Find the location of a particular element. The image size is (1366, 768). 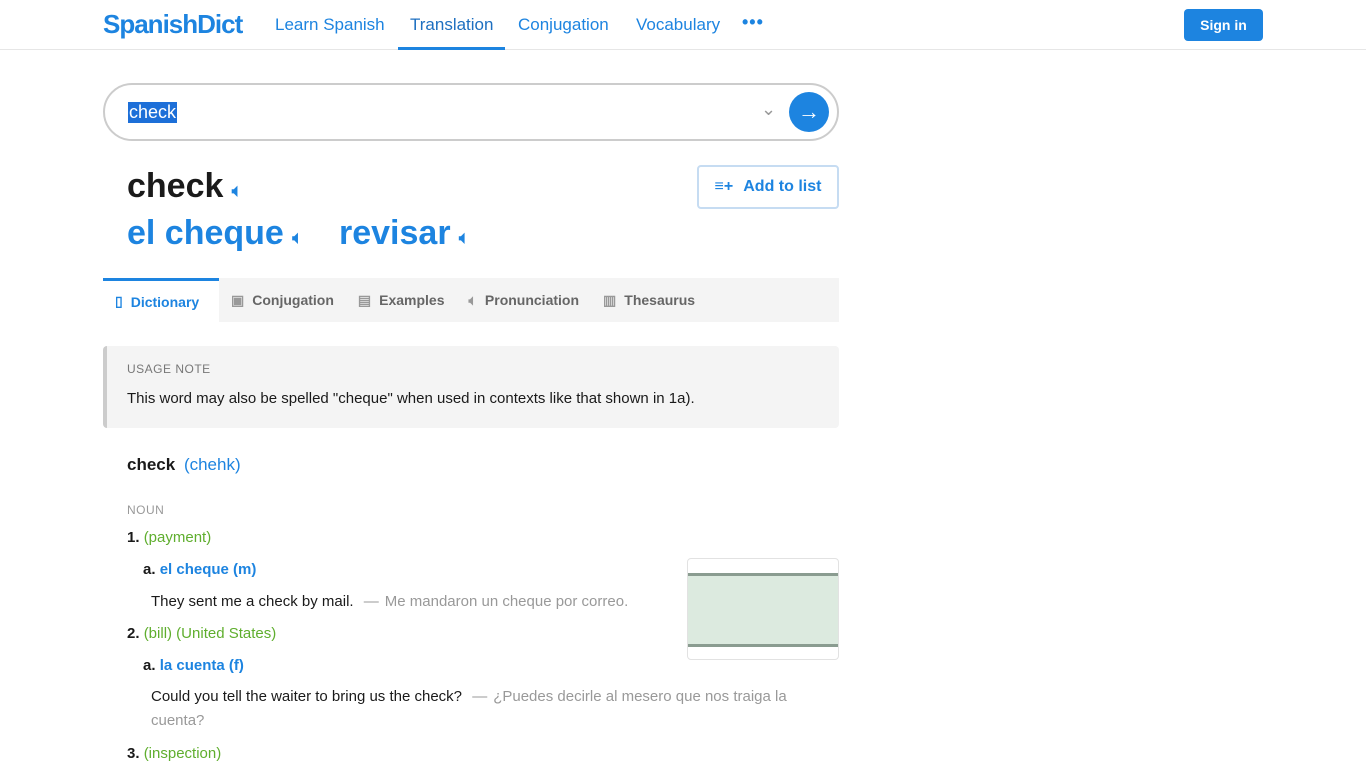

sense-number: 3. is located at coordinates (133, 753).